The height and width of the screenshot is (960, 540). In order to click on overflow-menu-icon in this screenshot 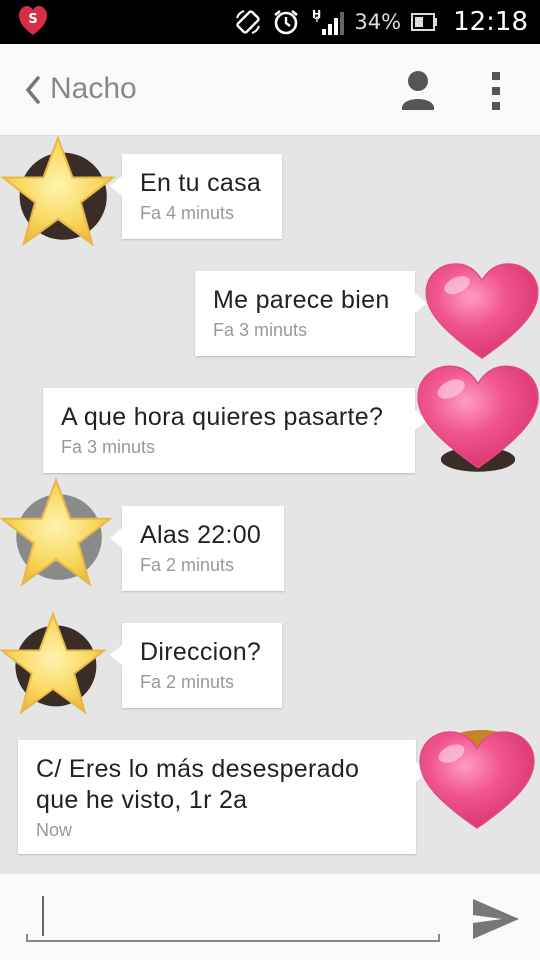, I will do `click(496, 91)`.